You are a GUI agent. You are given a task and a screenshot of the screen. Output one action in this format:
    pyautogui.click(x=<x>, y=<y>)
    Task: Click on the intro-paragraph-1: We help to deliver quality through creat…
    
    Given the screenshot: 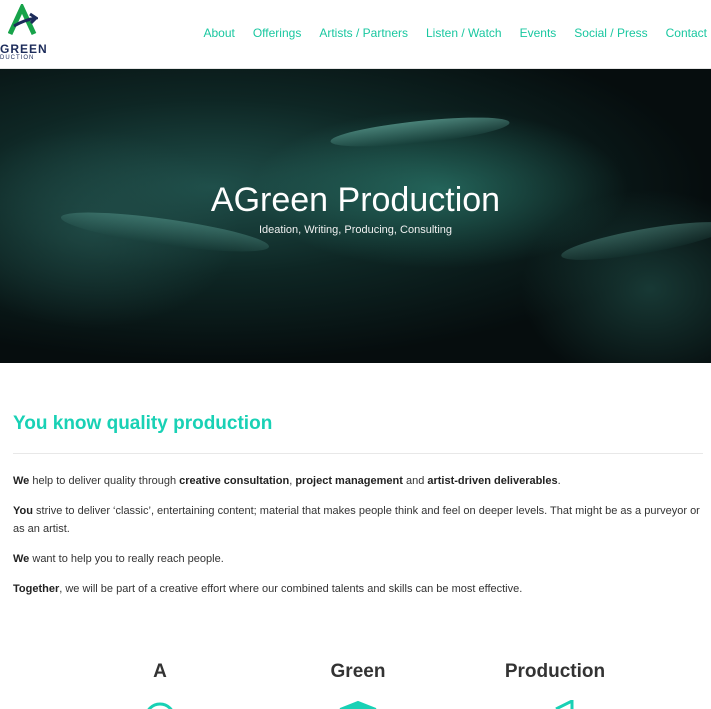 What is the action you would take?
    pyautogui.click(x=359, y=481)
    